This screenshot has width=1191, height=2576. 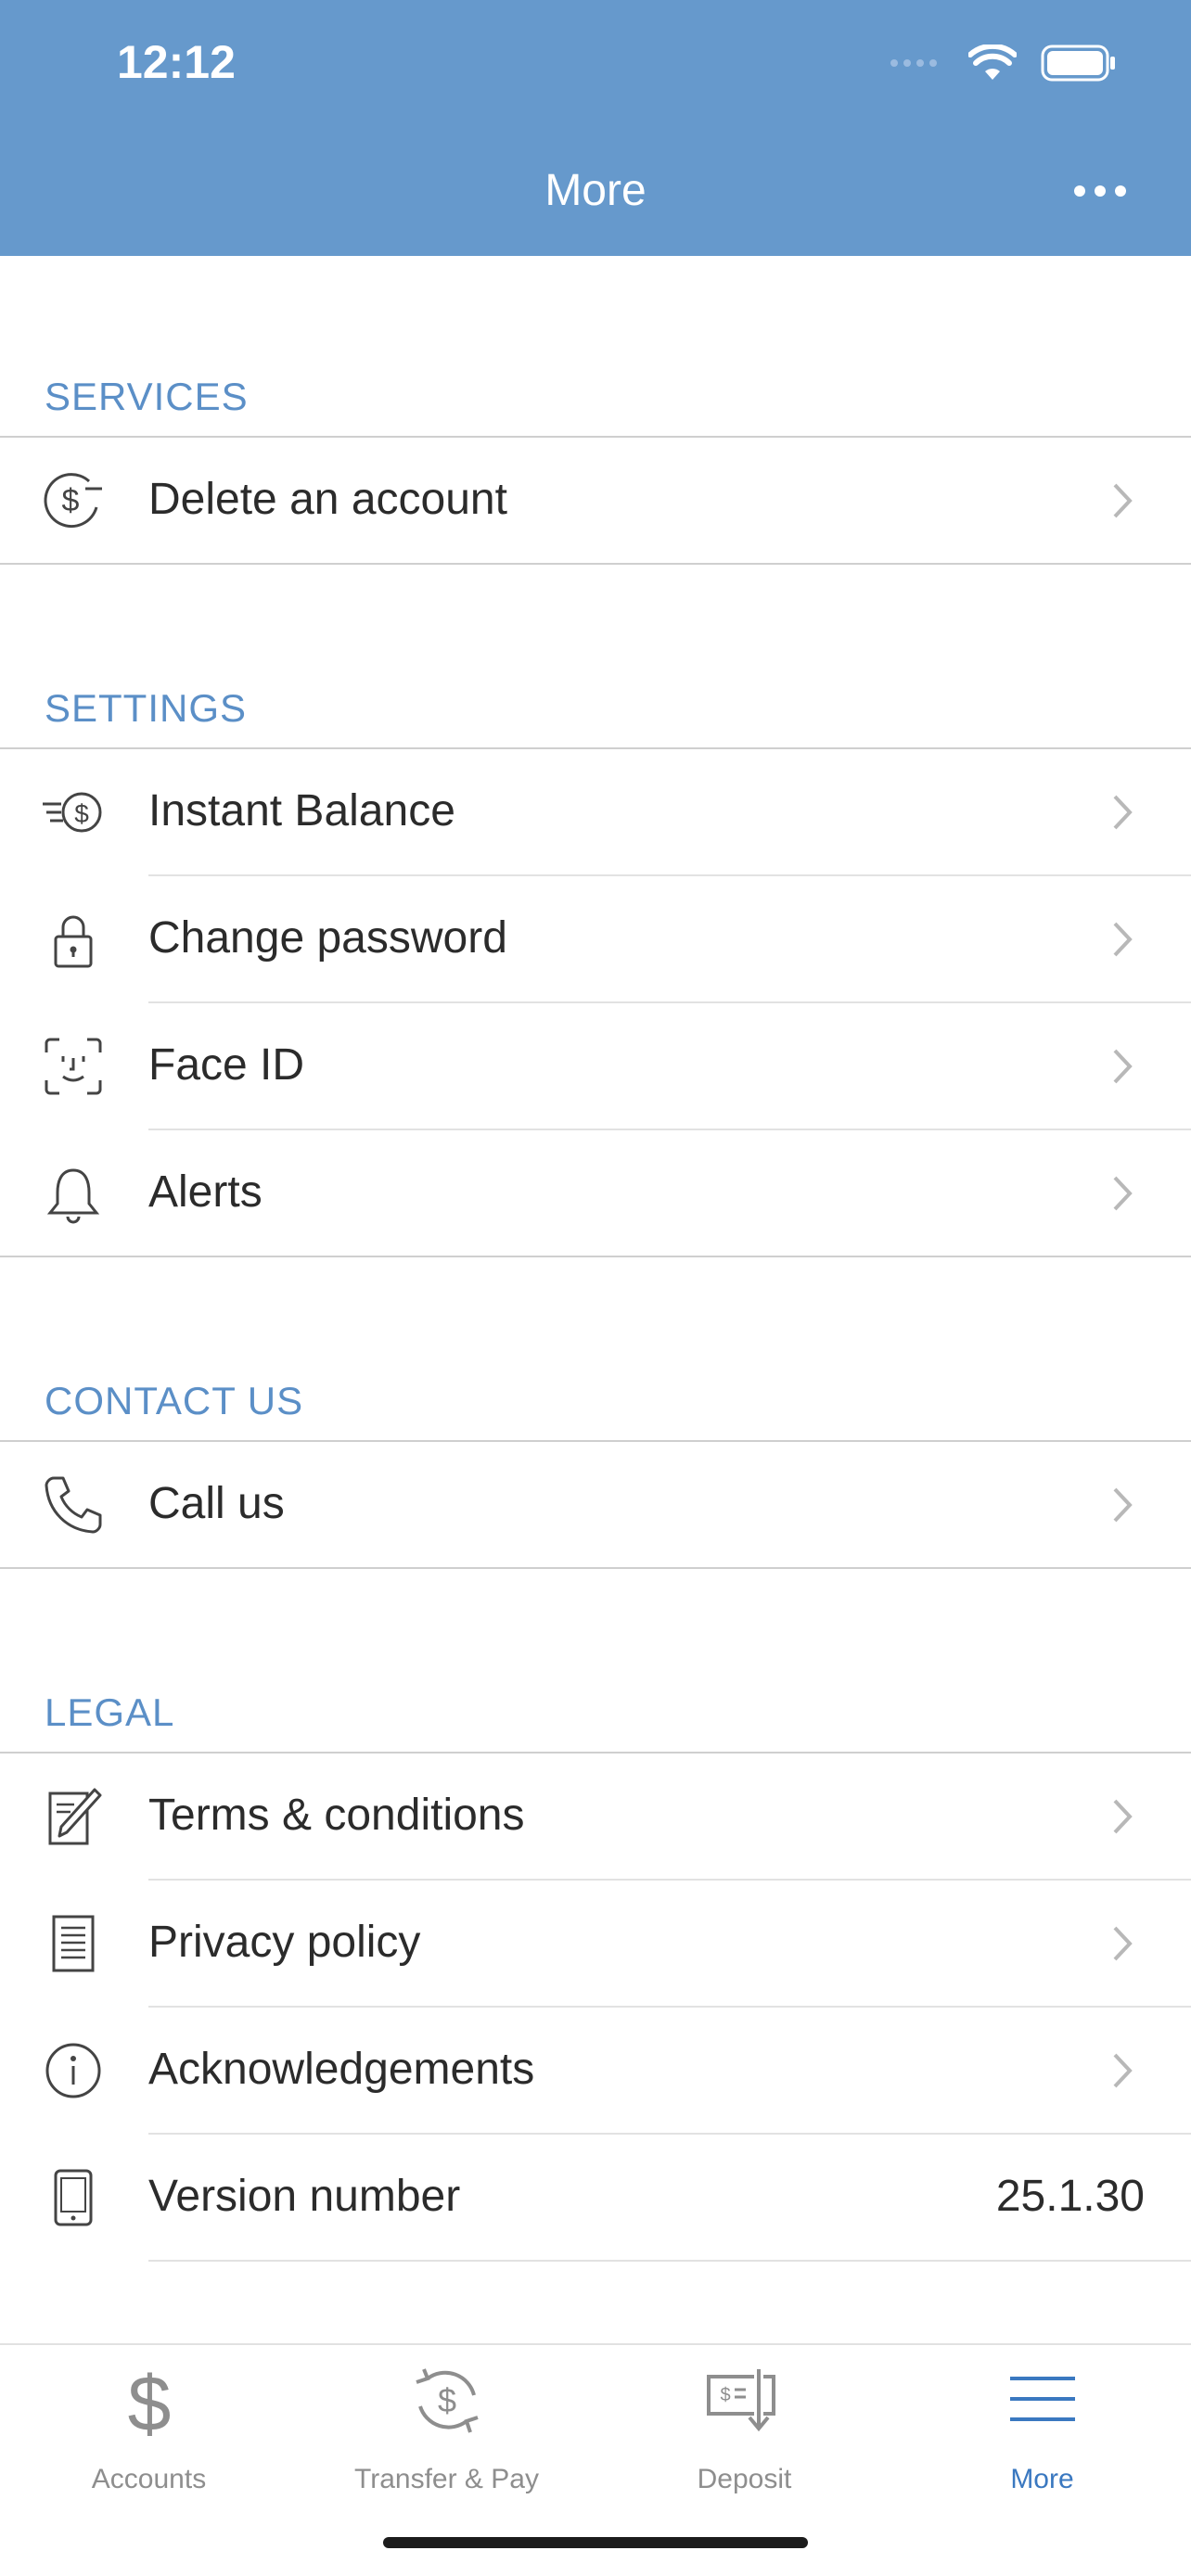 I want to click on row-label: Face ID, so click(x=226, y=1065).